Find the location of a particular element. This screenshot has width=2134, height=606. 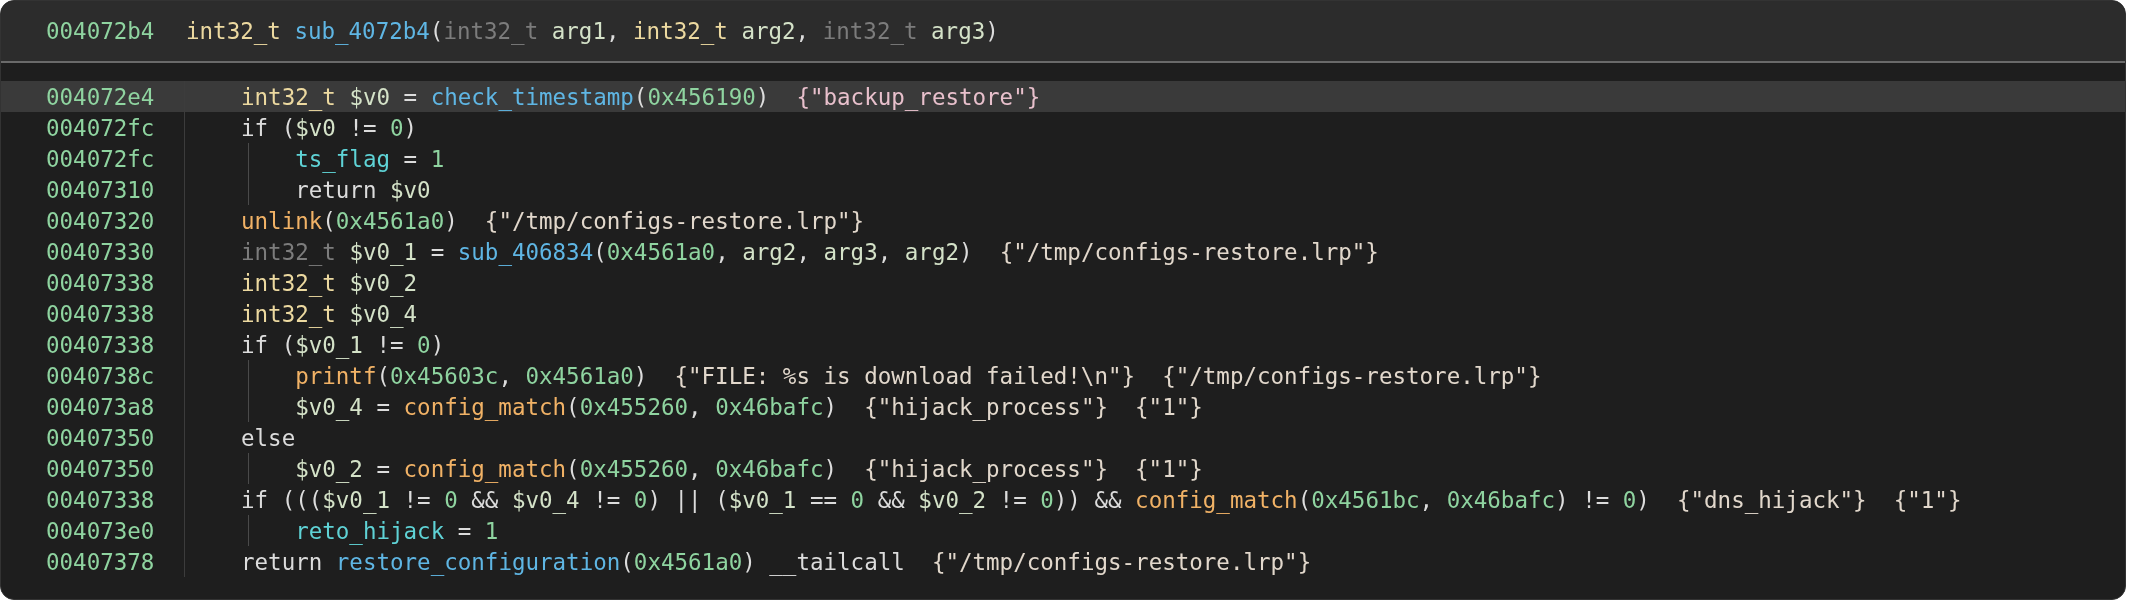

address-label: 004072e4 is located at coordinates (100, 96).